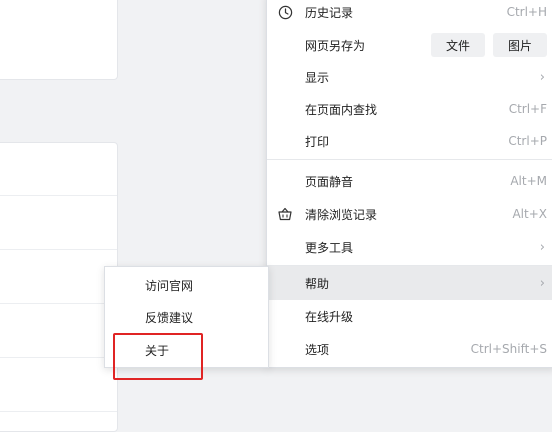 The image size is (552, 432). Describe the element at coordinates (409, 77) in the screenshot. I see `menu-item-display: 显示 ›` at that location.